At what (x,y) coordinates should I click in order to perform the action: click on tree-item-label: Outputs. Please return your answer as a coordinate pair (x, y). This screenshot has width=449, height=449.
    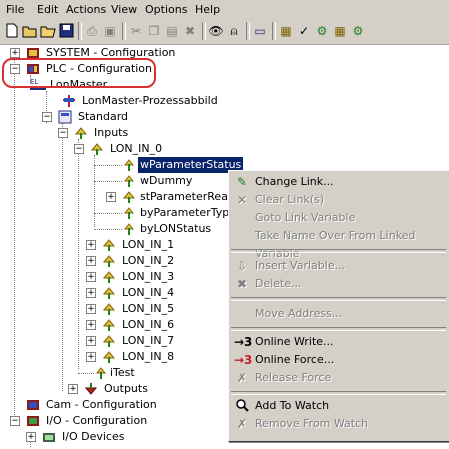
    Looking at the image, I should click on (126, 388).